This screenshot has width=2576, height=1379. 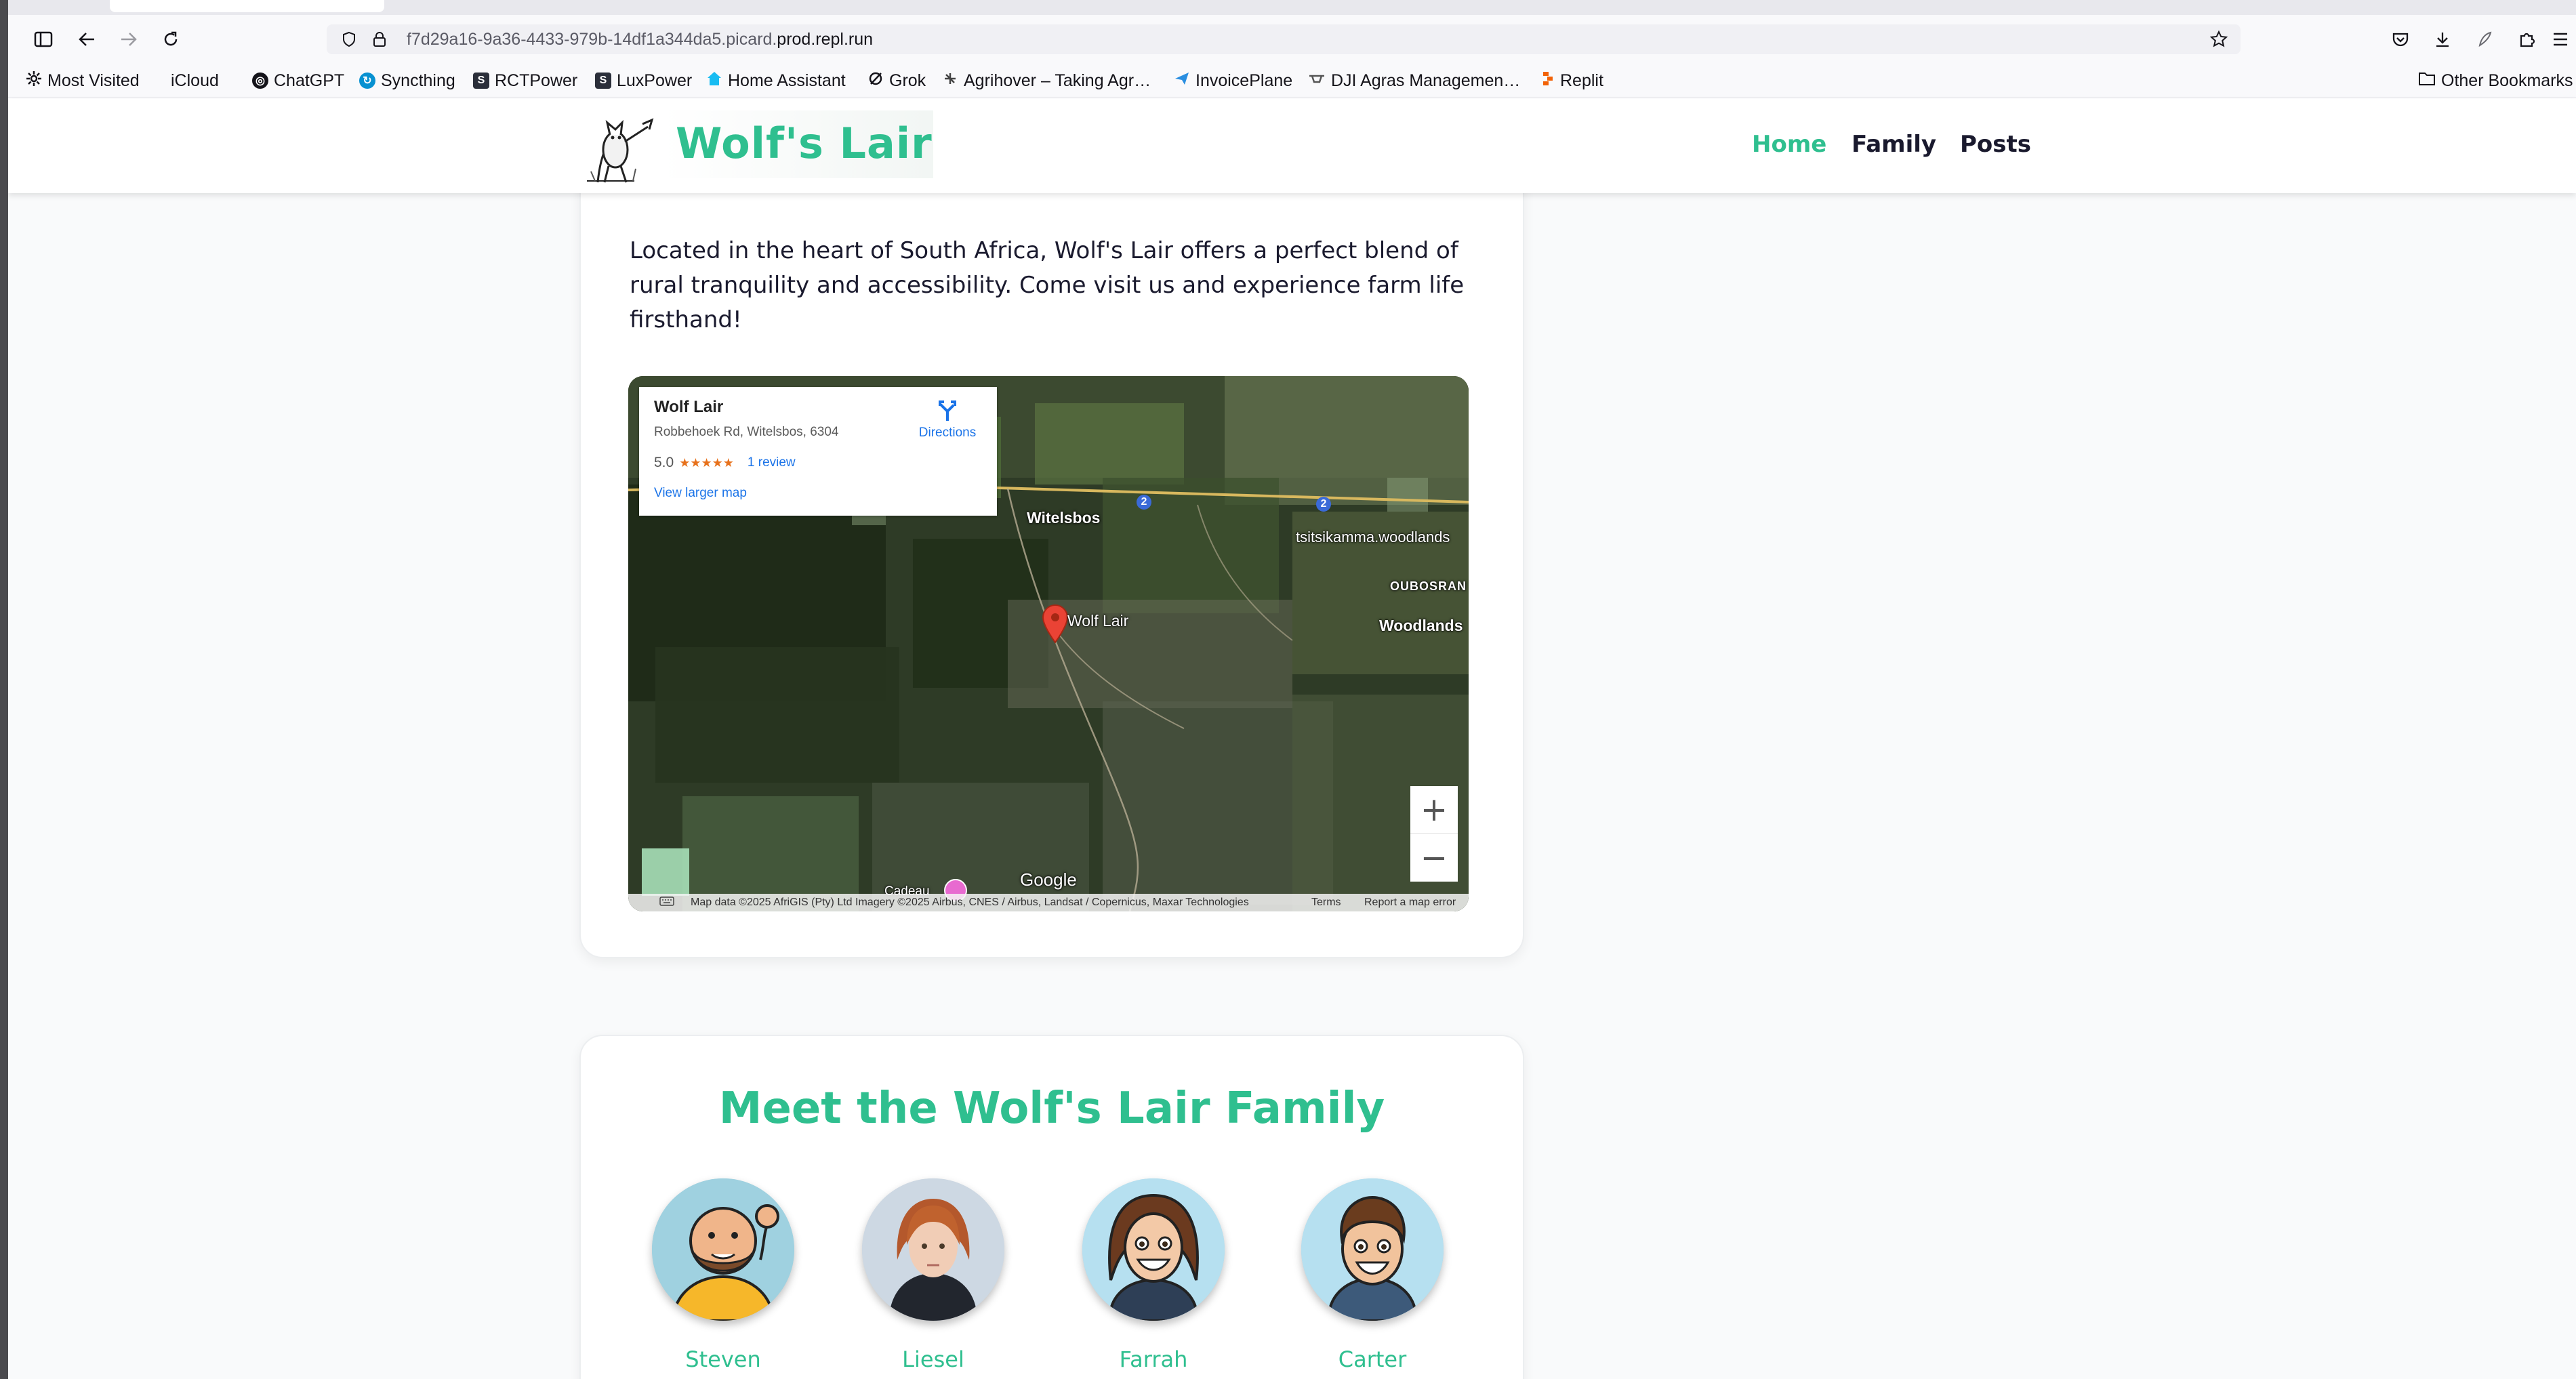 What do you see at coordinates (260, 81) in the screenshot?
I see `chatgpt-icon: ◎` at bounding box center [260, 81].